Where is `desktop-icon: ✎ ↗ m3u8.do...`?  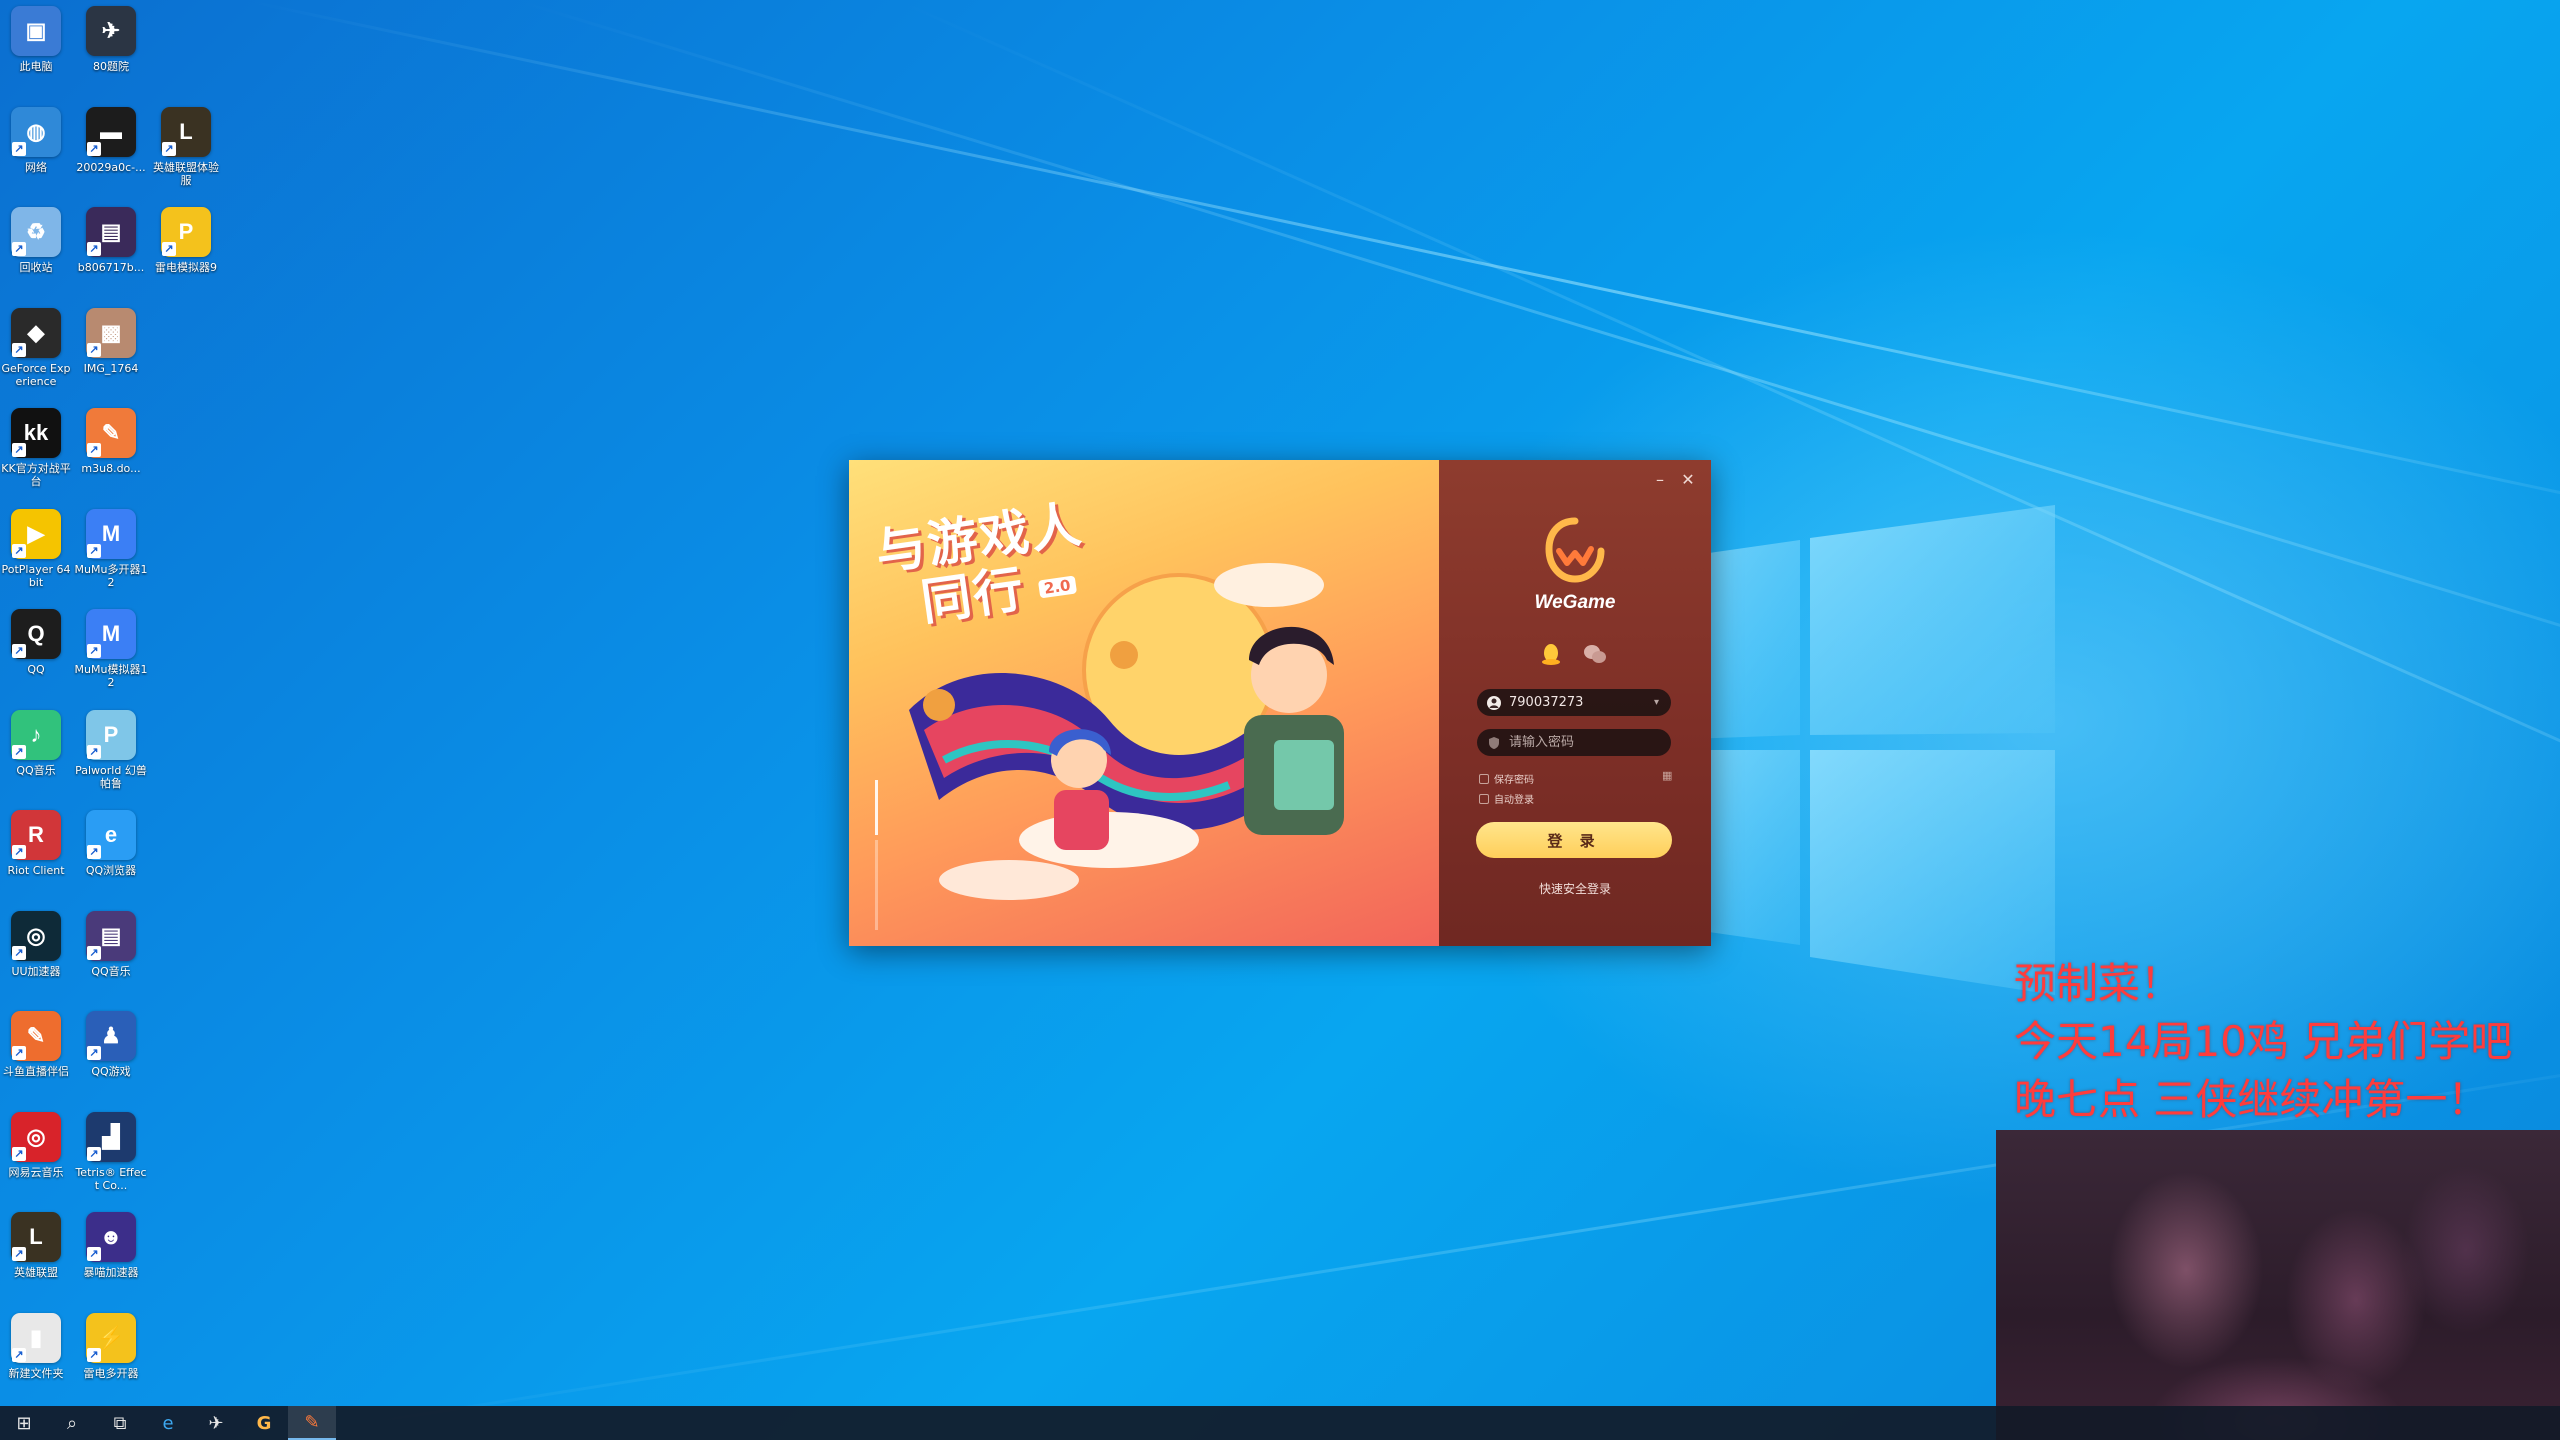
desktop-icon: ✎ ↗ m3u8.do... is located at coordinates (111, 441).